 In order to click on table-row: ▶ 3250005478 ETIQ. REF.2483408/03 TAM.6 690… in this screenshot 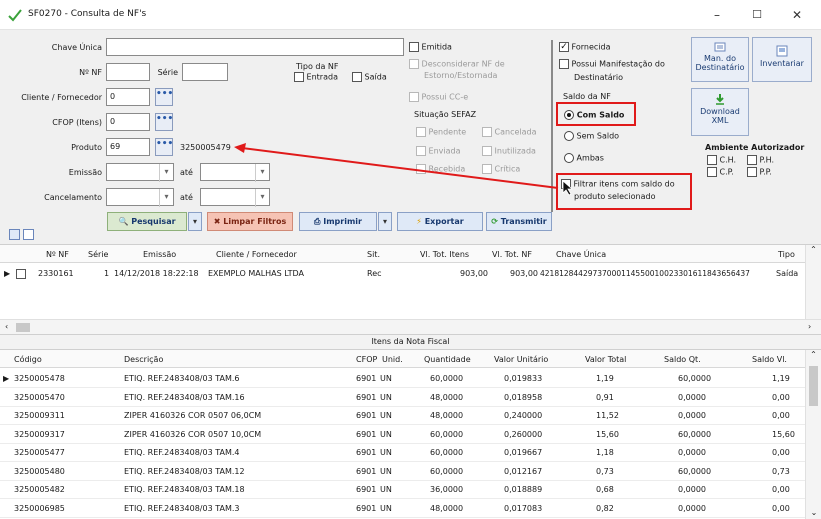, I will do `click(402, 379)`.